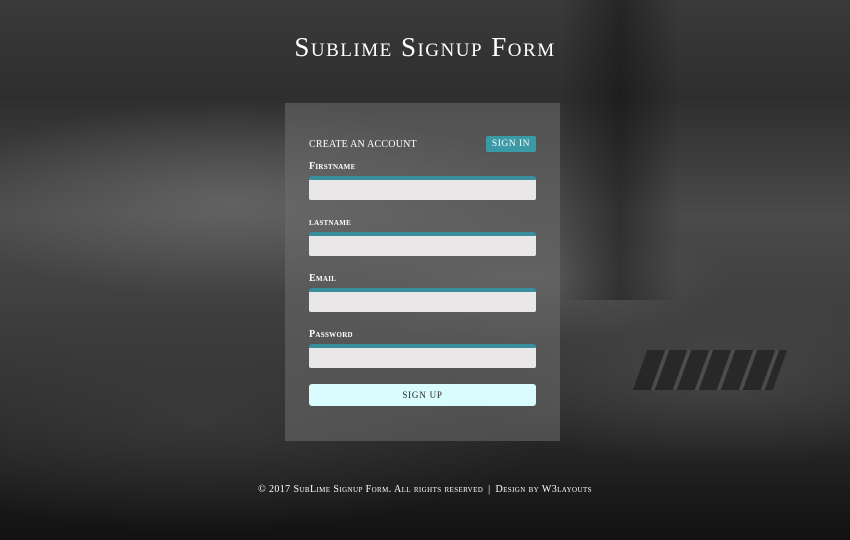 The width and height of the screenshot is (850, 540). I want to click on email-label: Email, so click(323, 278).